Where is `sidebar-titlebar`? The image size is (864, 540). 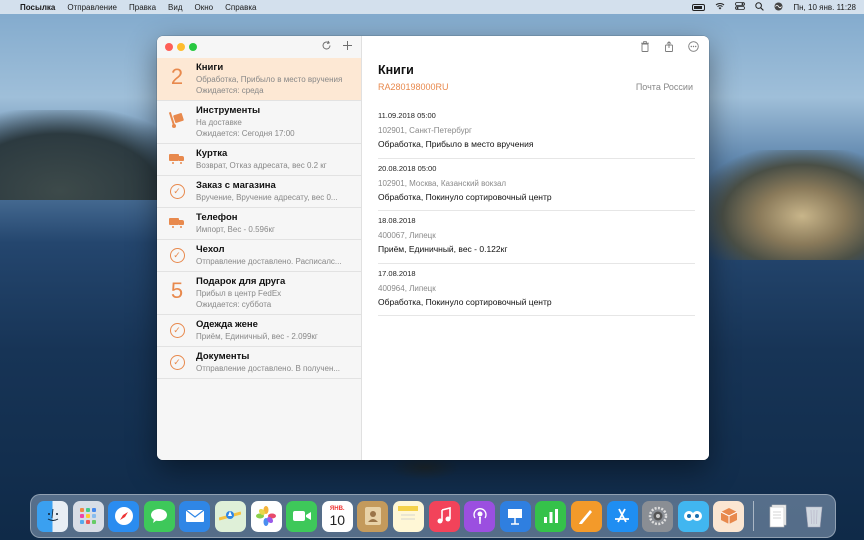
sidebar-titlebar is located at coordinates (259, 47).